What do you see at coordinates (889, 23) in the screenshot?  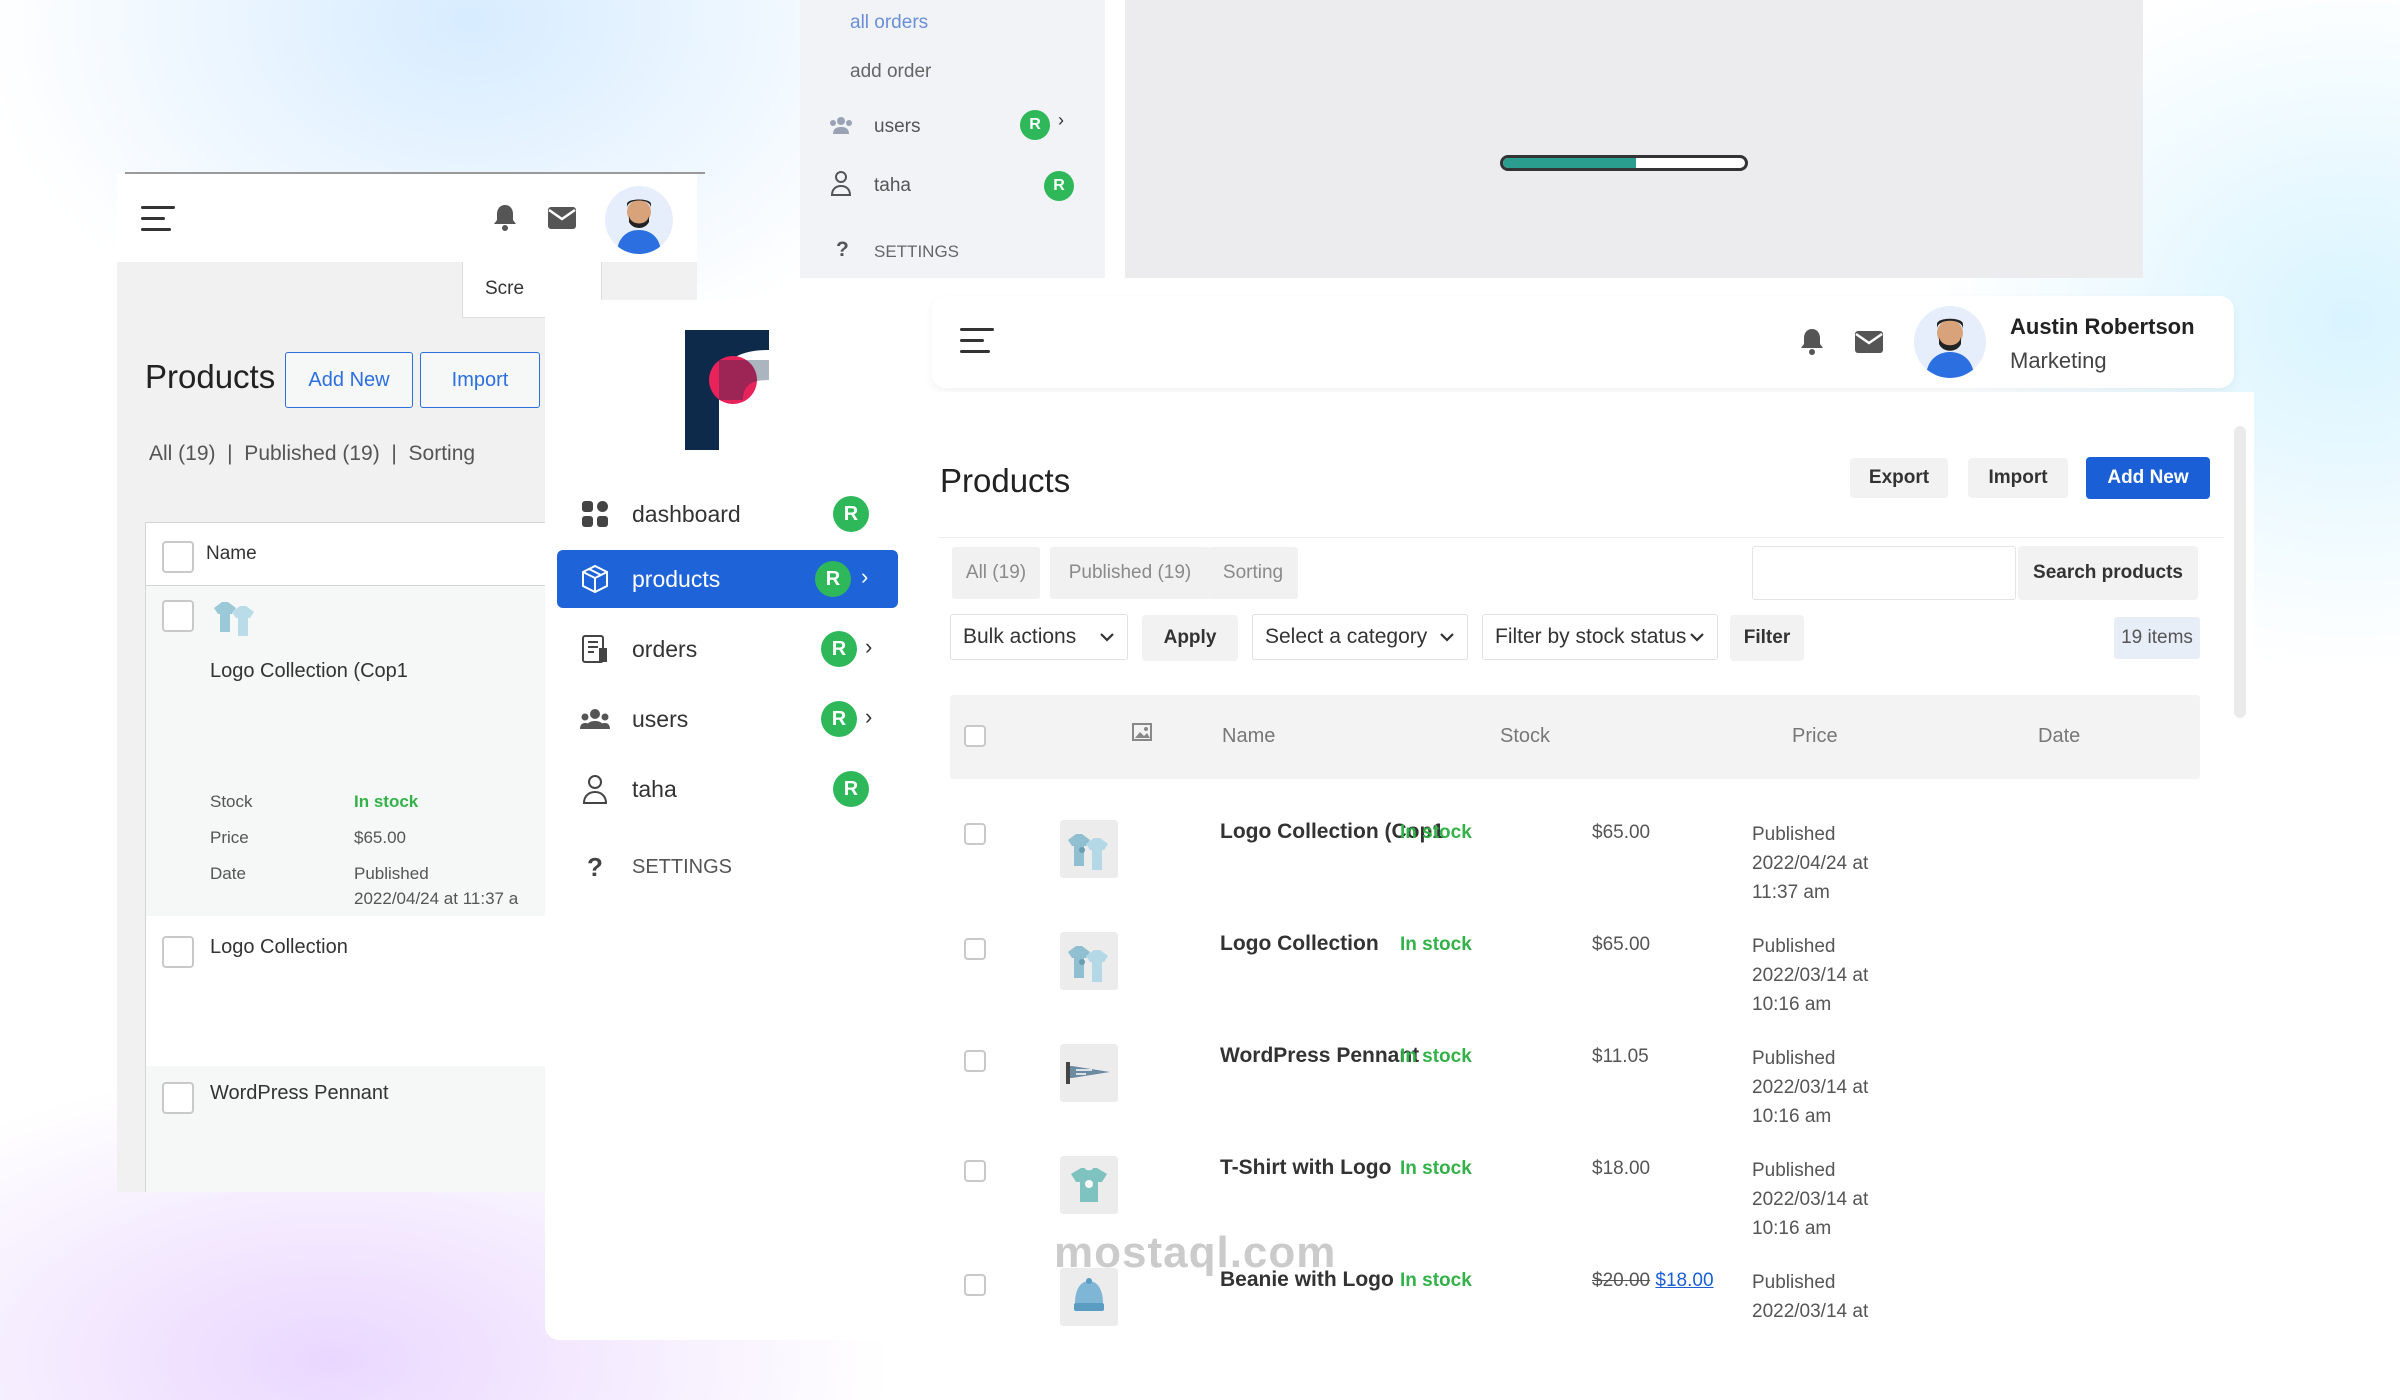 I see `bg-nav-all-orders: all orders` at bounding box center [889, 23].